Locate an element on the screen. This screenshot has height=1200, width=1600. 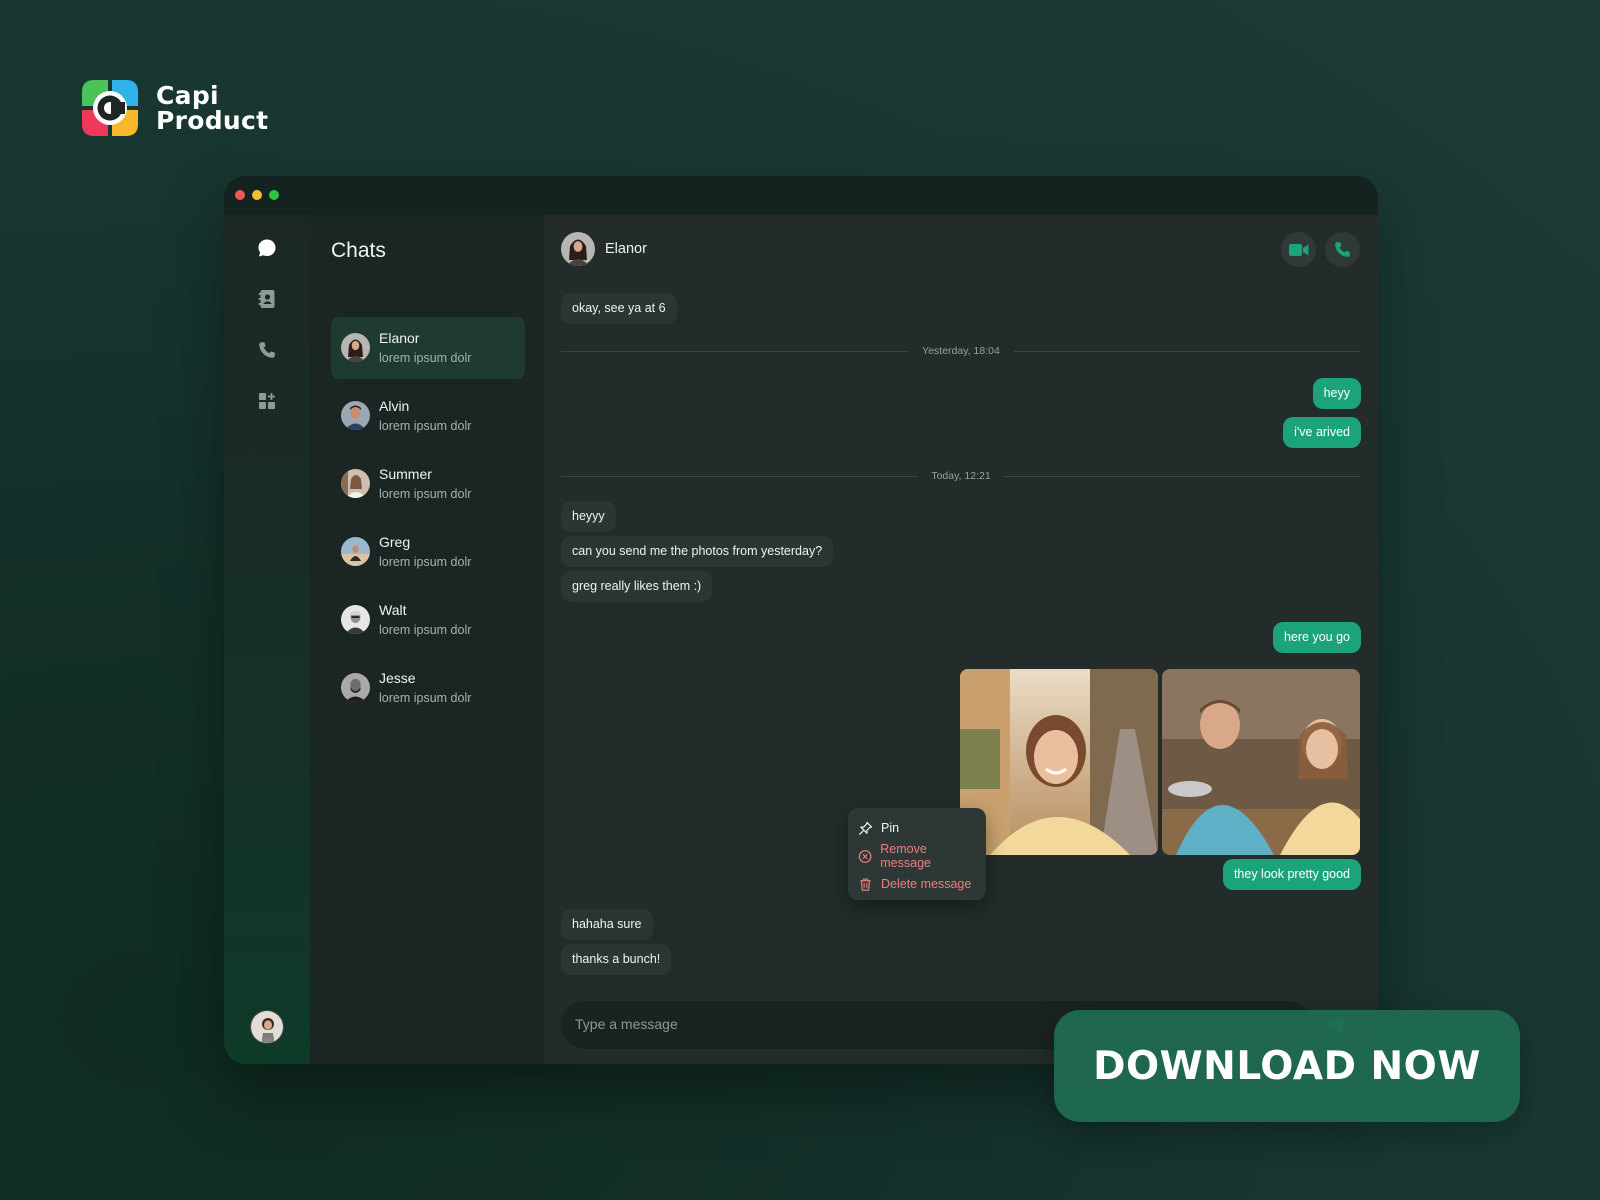
message-input-placeholder: Type a message is located at coordinates (626, 1024).